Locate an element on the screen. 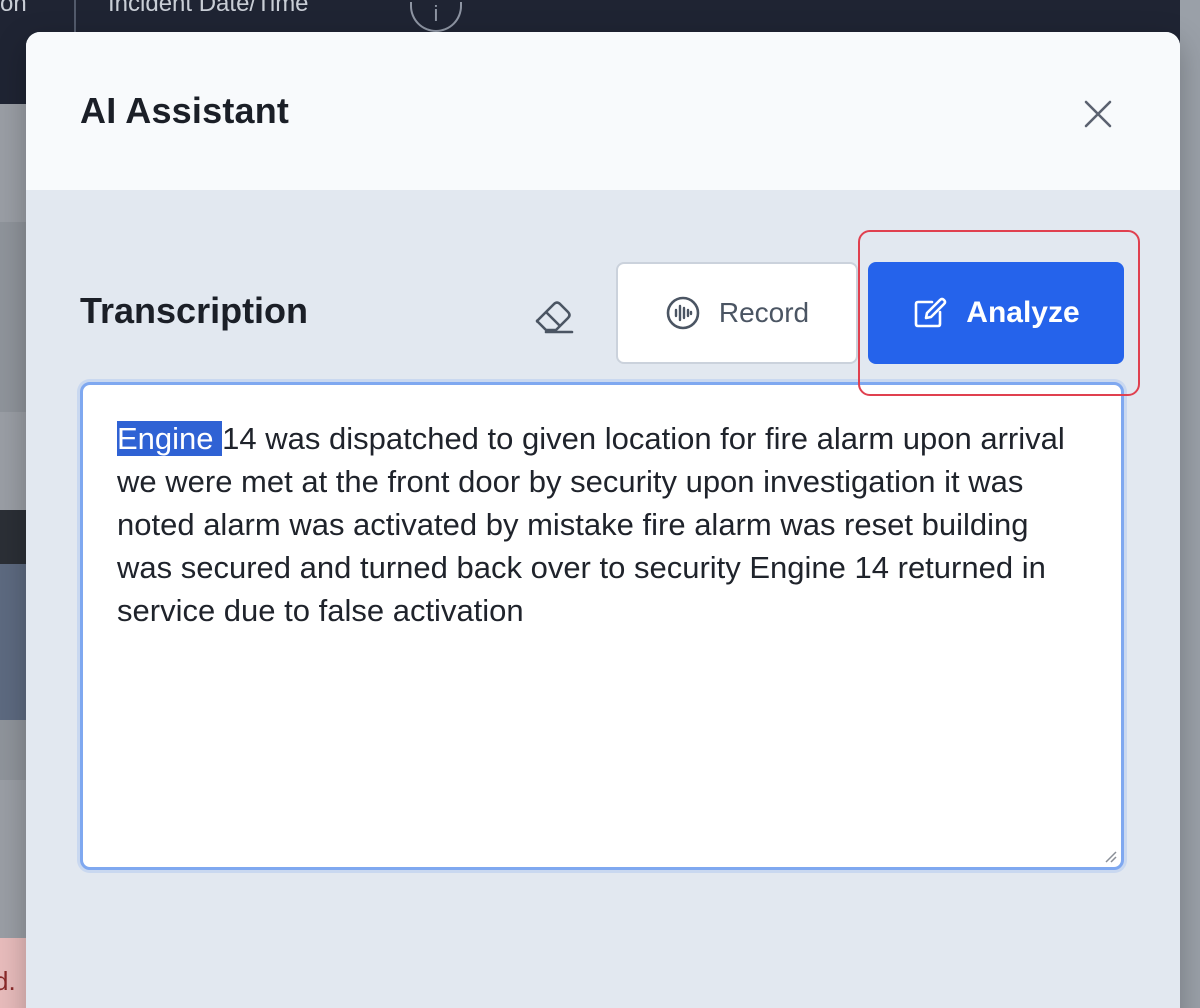 This screenshot has height=1008, width=1200. clear-transcription-button is located at coordinates (554, 316).